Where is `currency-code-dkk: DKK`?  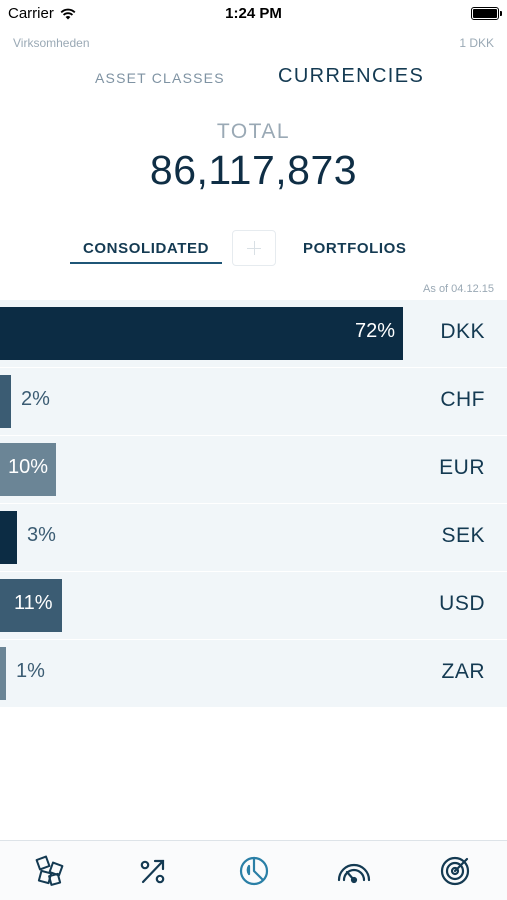
currency-code-dkk: DKK is located at coordinates (462, 331).